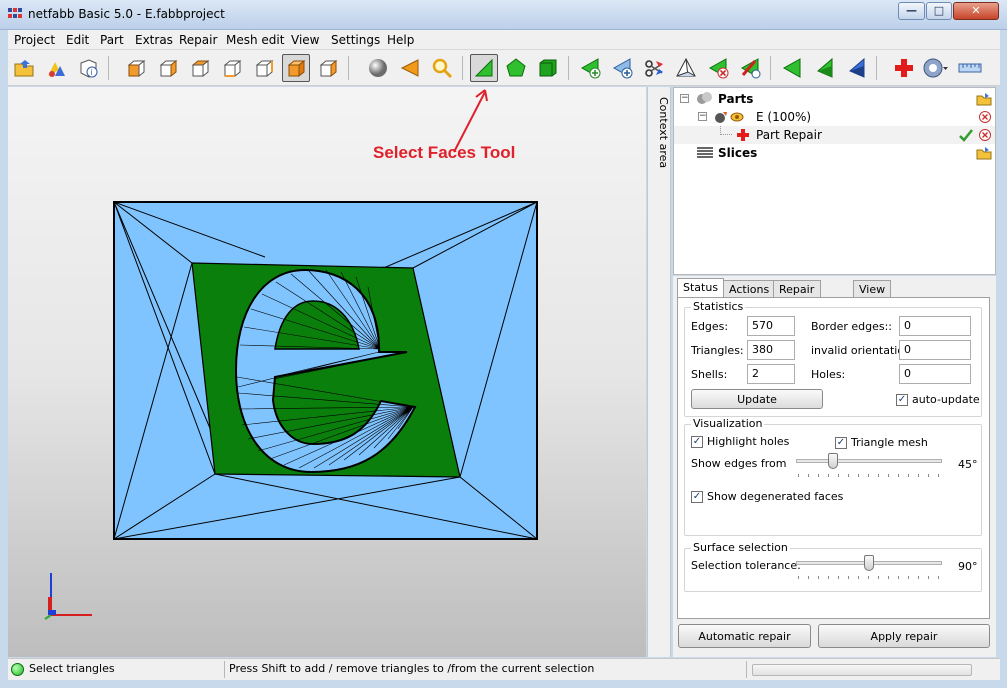  What do you see at coordinates (548, 68) in the screenshot?
I see `select-parts-icon` at bounding box center [548, 68].